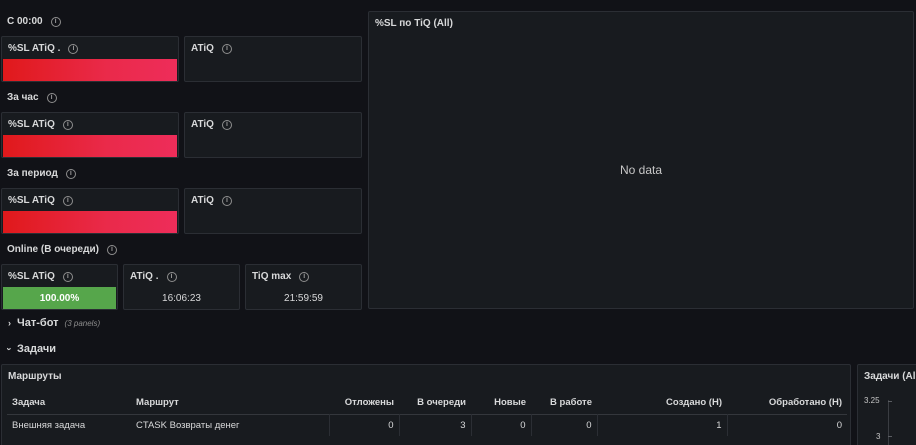 This screenshot has width=916, height=445. What do you see at coordinates (273, 135) in the screenshot?
I see `stat-panel-atiq-per-hour: ATiQ i` at bounding box center [273, 135].